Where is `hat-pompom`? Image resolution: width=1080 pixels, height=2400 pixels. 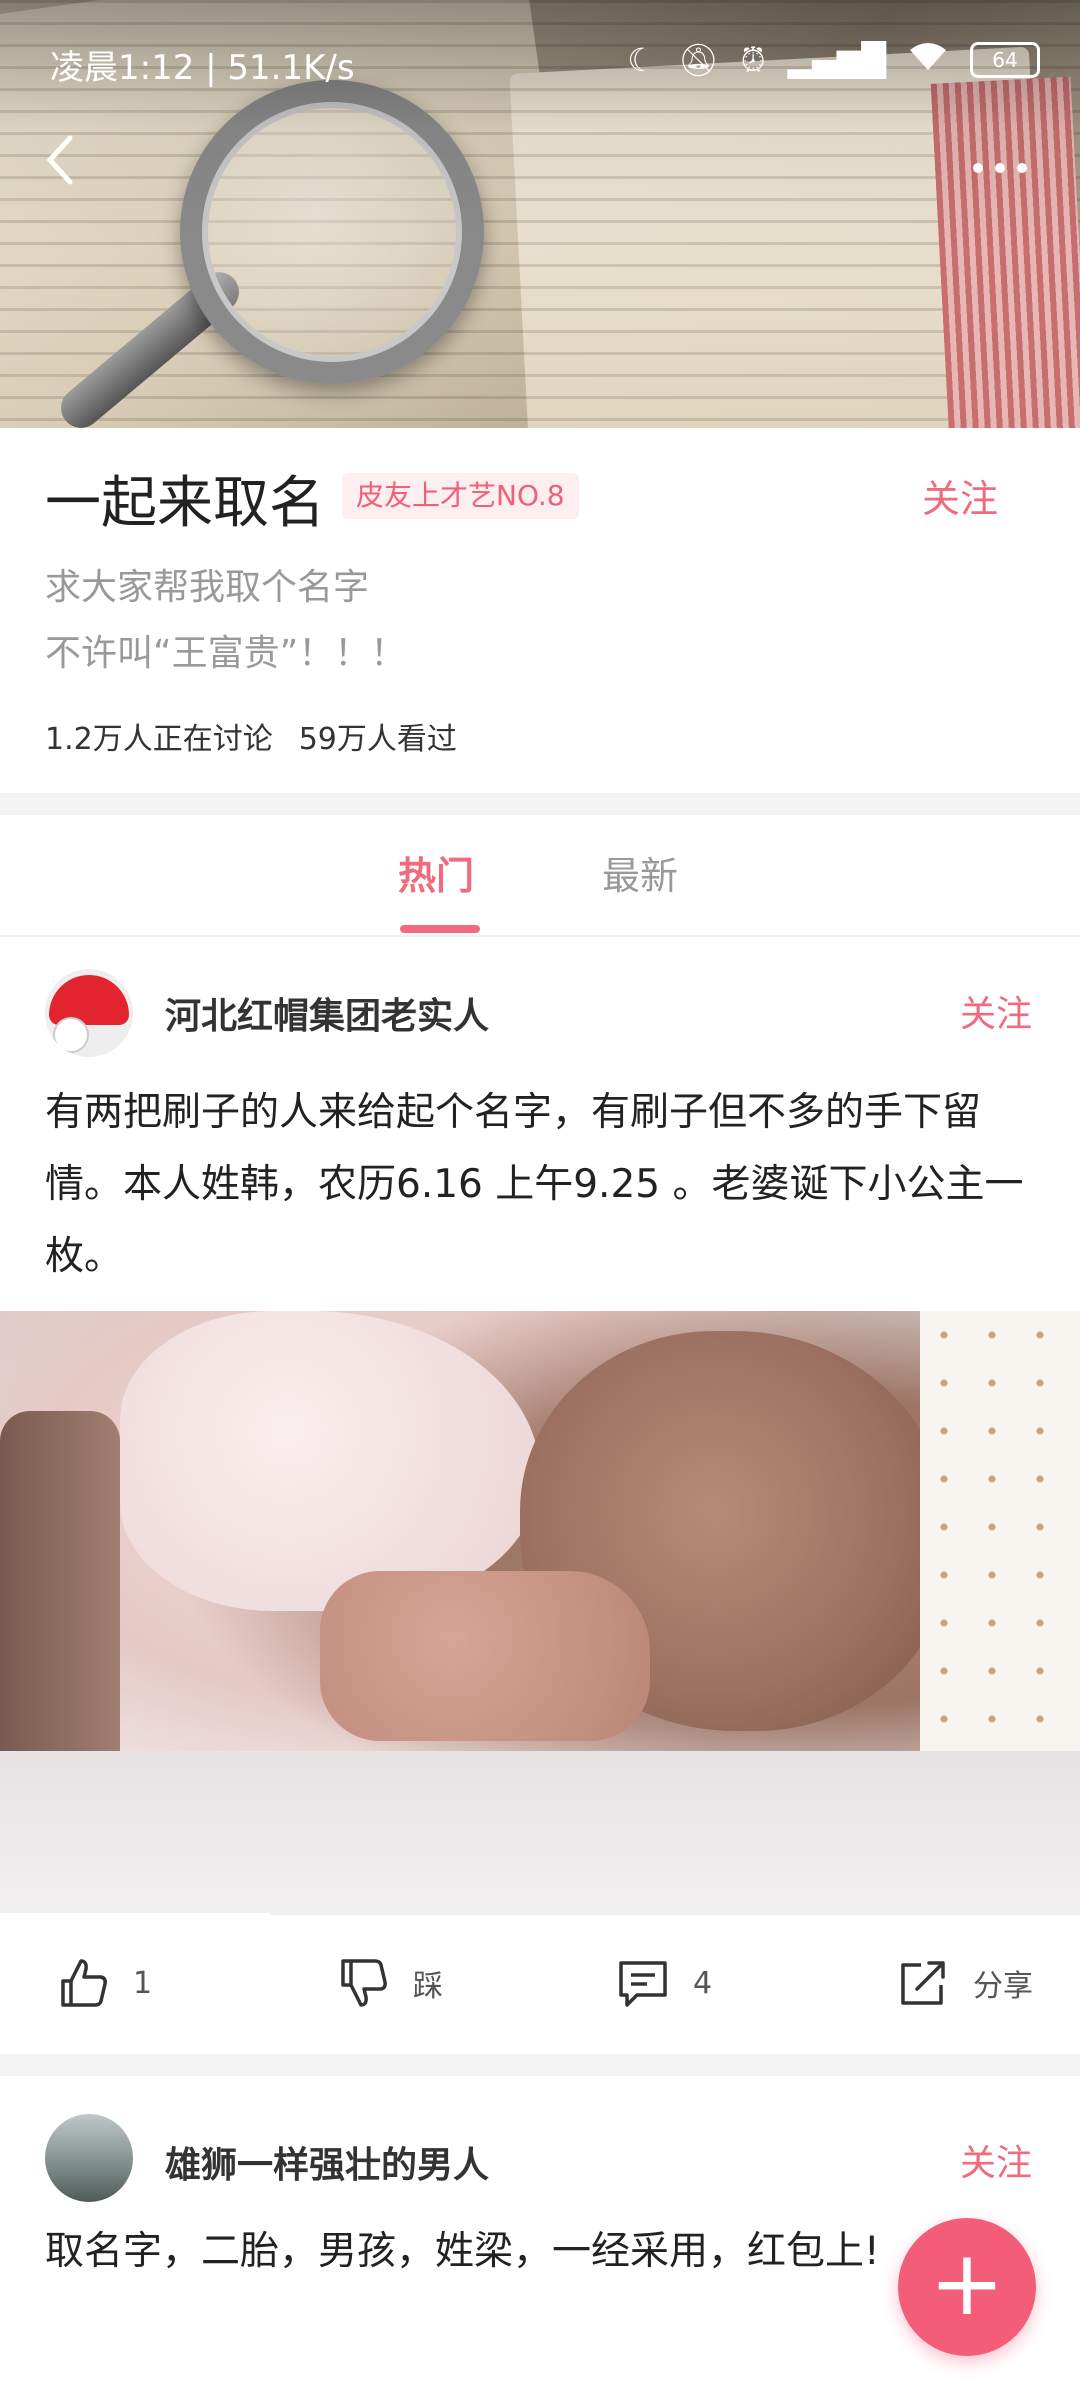 hat-pompom is located at coordinates (71, 1035).